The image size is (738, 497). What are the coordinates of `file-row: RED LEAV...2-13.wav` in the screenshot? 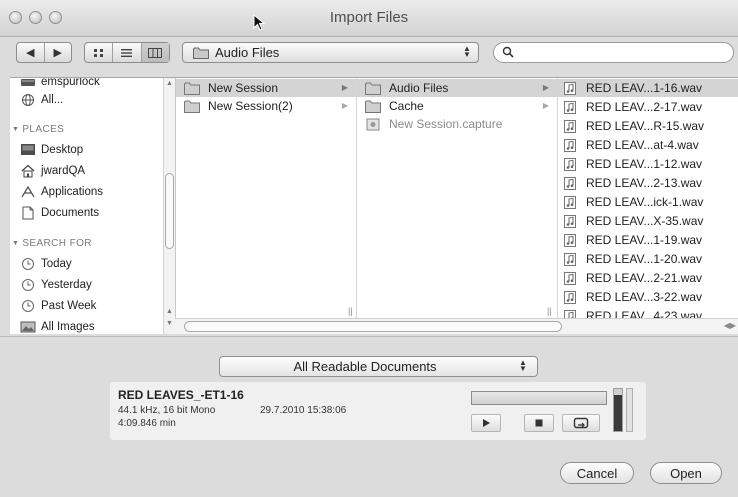 It's located at (648, 183).